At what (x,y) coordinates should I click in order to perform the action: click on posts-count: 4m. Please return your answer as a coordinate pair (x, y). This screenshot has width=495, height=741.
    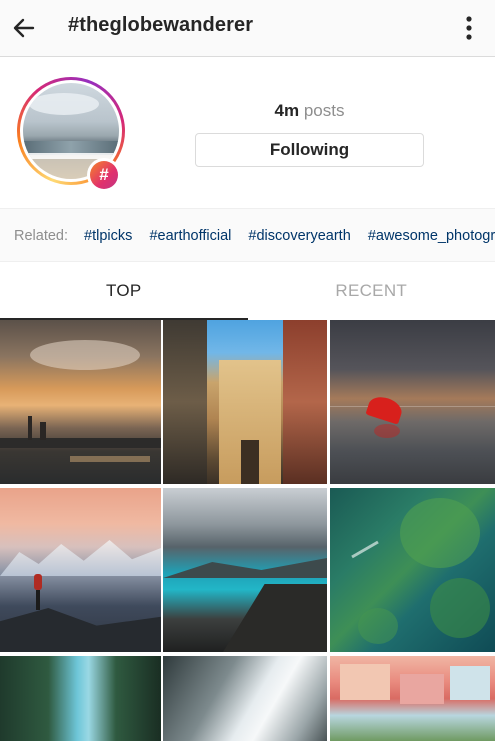
    Looking at the image, I should click on (287, 110).